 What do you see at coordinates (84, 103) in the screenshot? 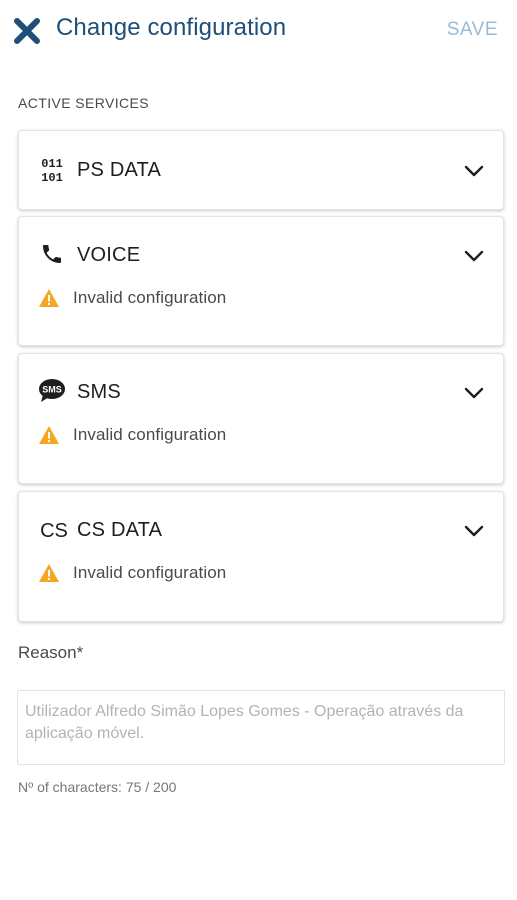
I see `section-label-active-services: ACTIVE SERVICES` at bounding box center [84, 103].